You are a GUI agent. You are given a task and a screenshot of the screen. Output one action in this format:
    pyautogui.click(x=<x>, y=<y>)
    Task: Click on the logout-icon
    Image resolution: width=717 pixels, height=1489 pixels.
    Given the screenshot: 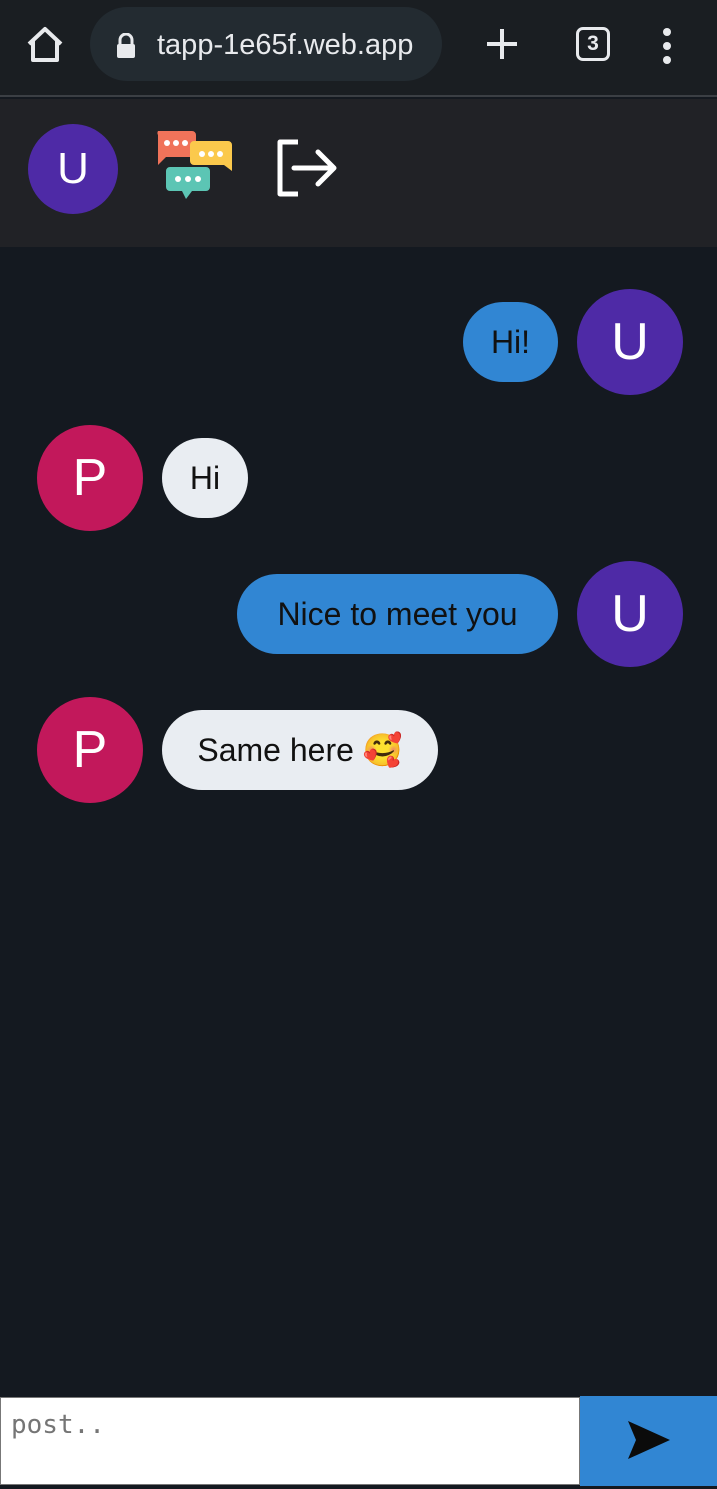 What is the action you would take?
    pyautogui.click(x=308, y=168)
    